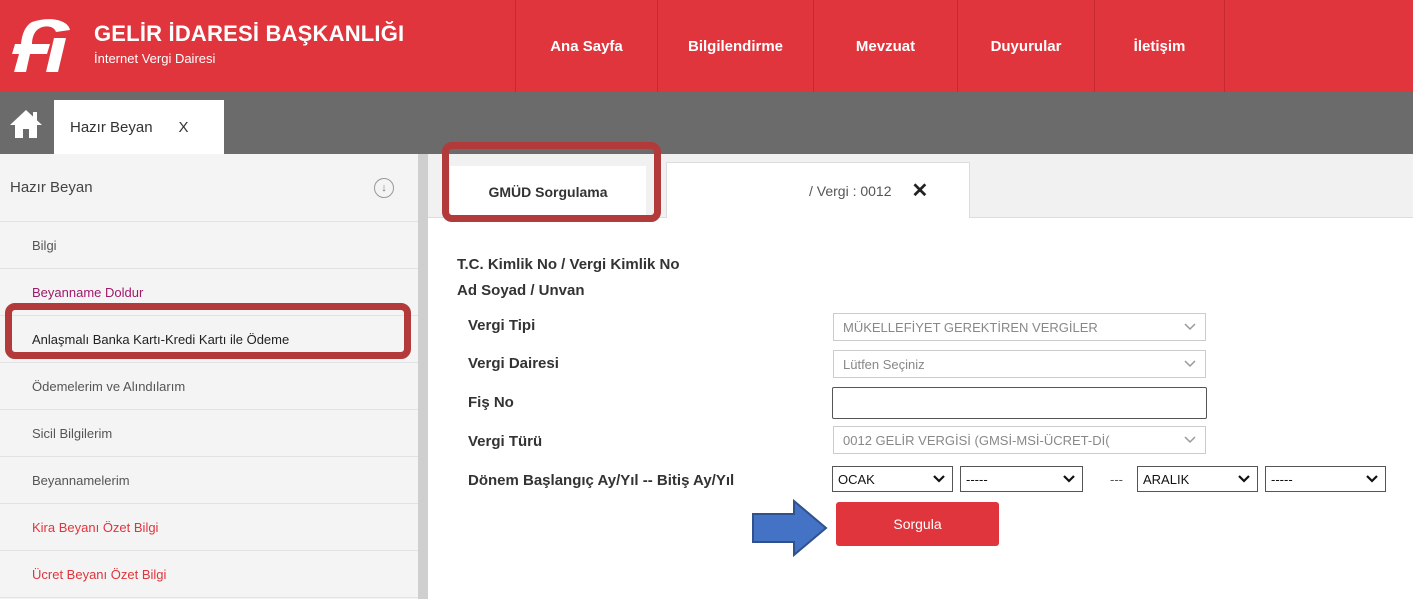 Image resolution: width=1413 pixels, height=599 pixels. What do you see at coordinates (977, 479) in the screenshot?
I see `start-year-value: -----` at bounding box center [977, 479].